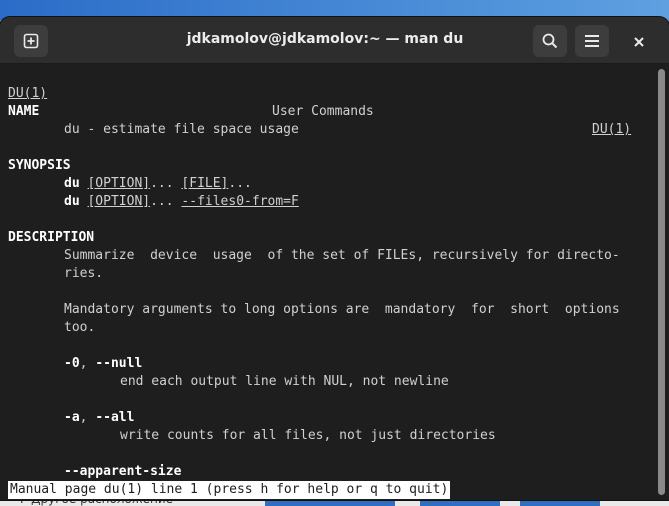  What do you see at coordinates (28, 93) in the screenshot?
I see `man-header-left: DU(1)` at bounding box center [28, 93].